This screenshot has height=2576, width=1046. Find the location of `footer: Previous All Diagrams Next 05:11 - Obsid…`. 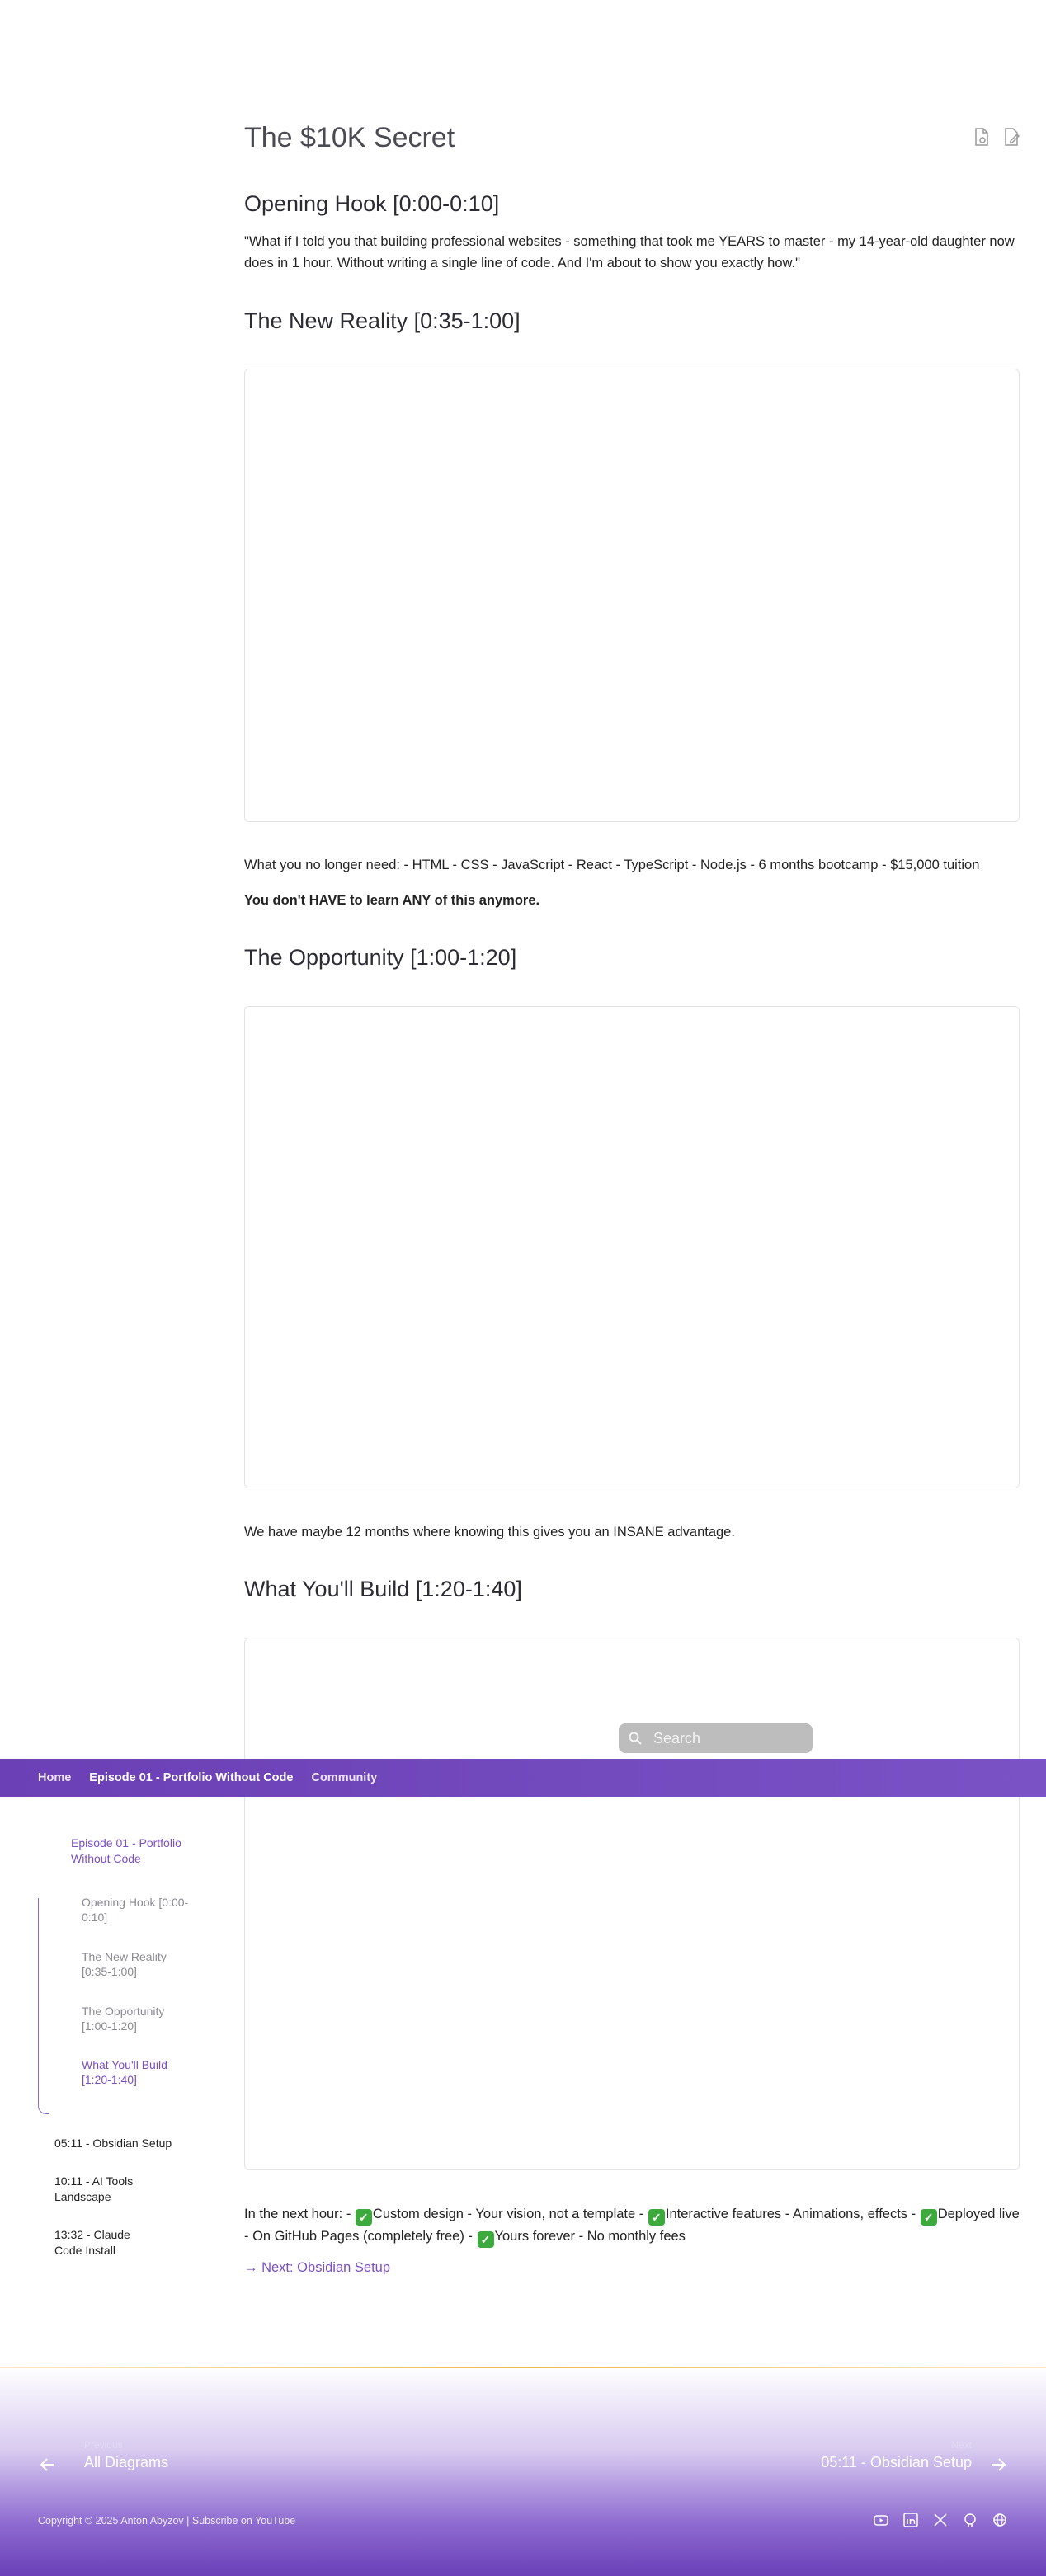

footer: Previous All Diagrams Next 05:11 - Obsid… is located at coordinates (523, 2471).